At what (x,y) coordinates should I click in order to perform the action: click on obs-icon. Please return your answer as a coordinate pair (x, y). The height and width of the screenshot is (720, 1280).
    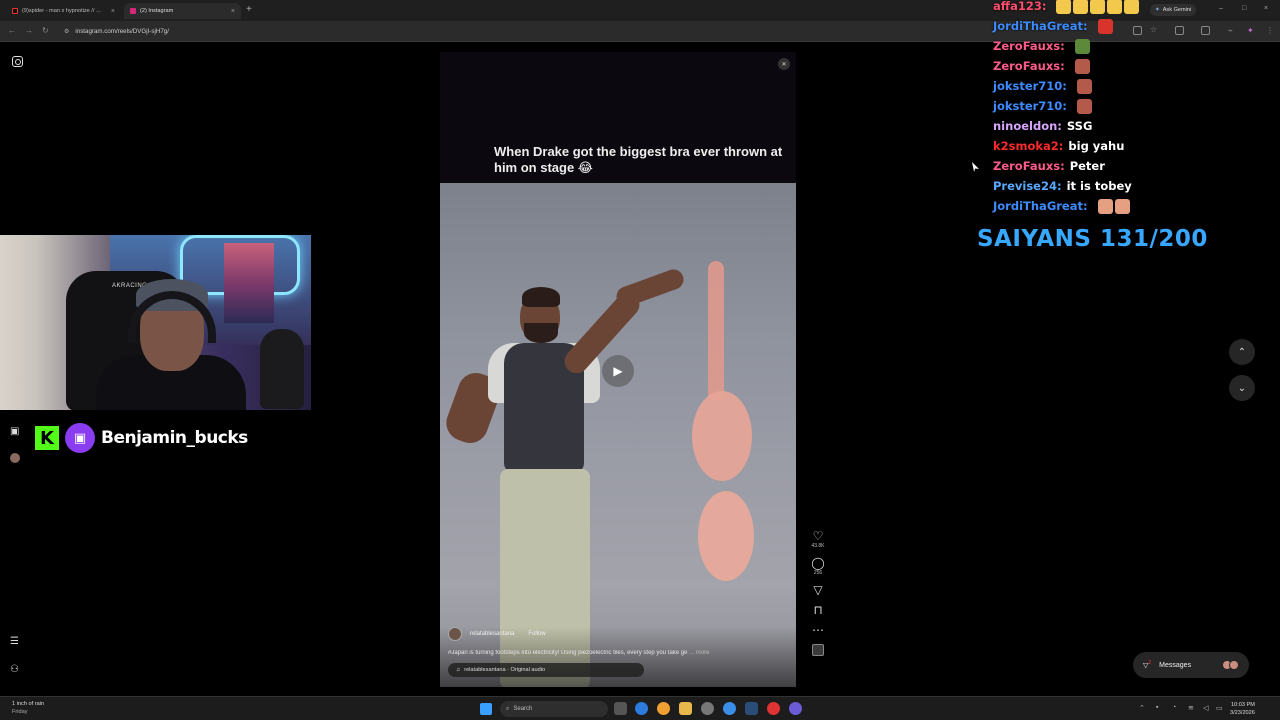
    Looking at the image, I should click on (773, 708).